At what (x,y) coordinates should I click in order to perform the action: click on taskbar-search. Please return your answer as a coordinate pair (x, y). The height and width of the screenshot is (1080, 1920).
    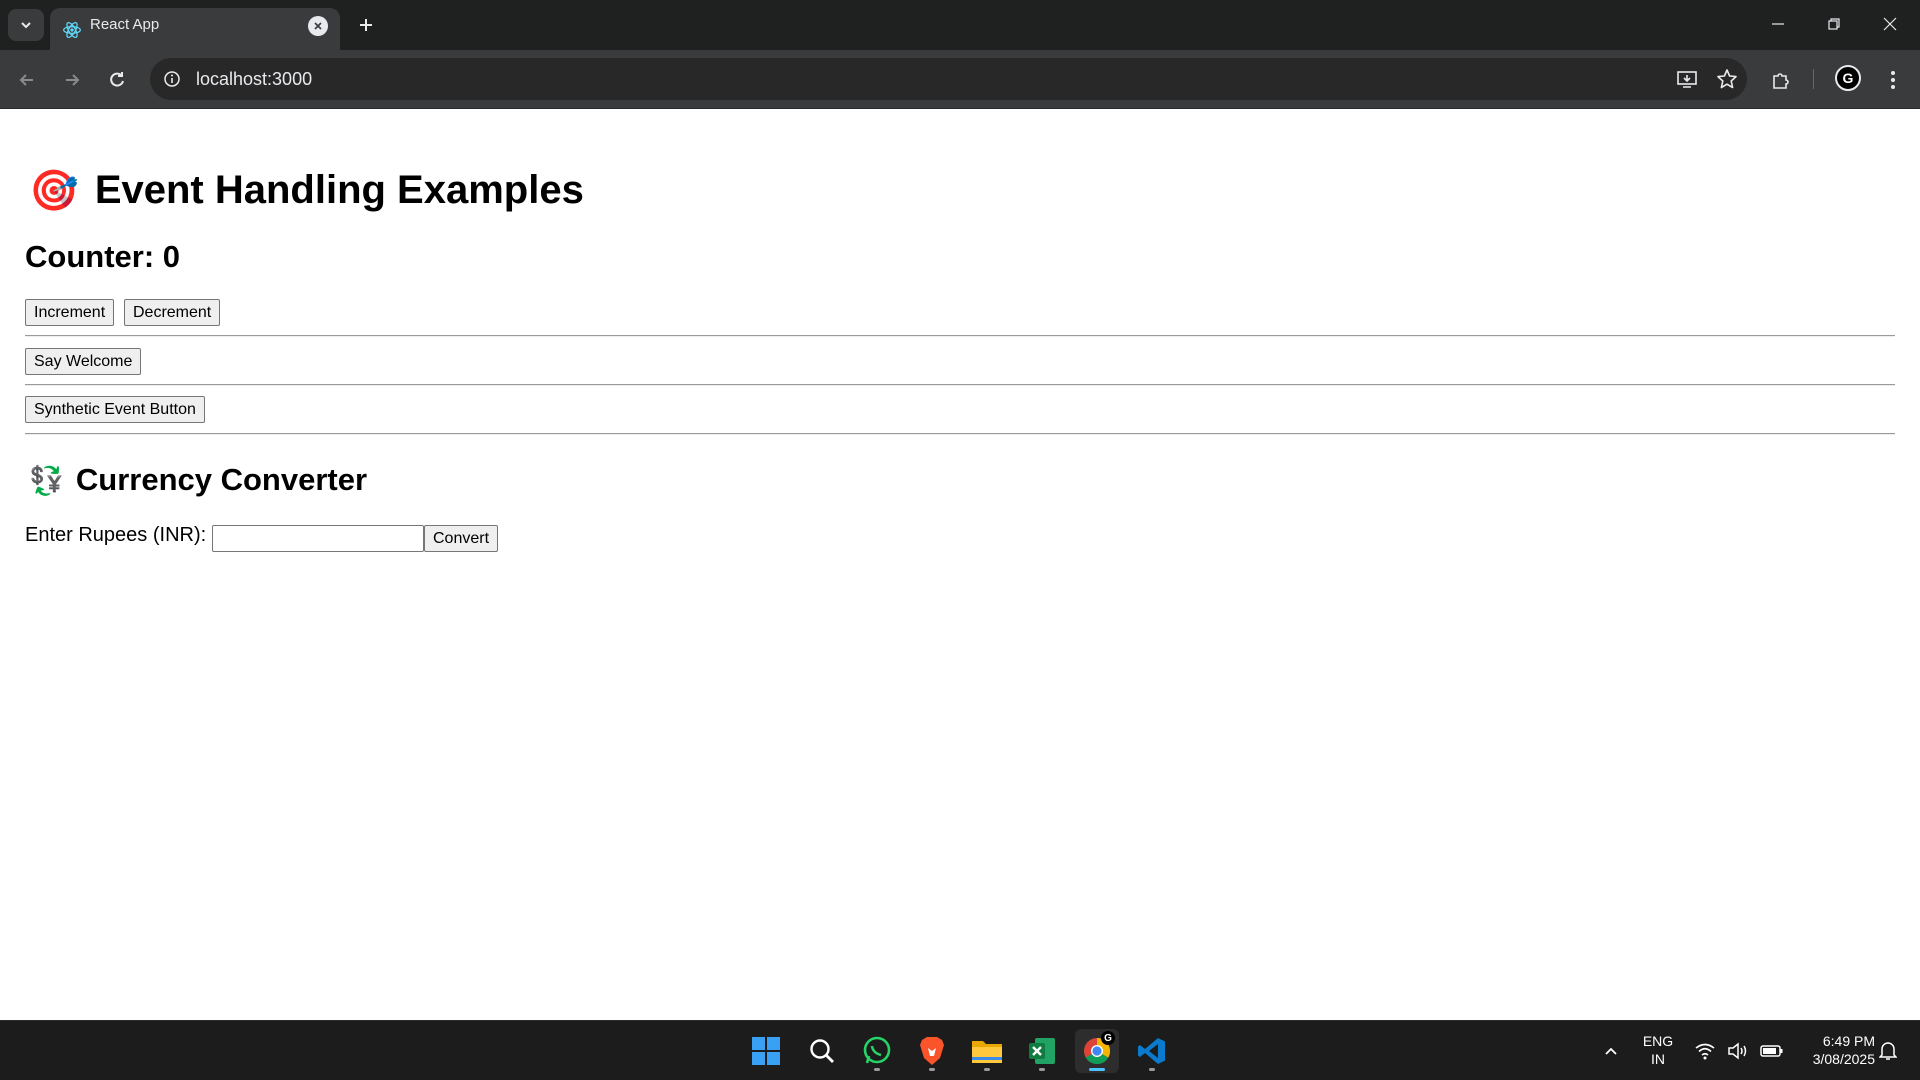
    Looking at the image, I should click on (822, 1051).